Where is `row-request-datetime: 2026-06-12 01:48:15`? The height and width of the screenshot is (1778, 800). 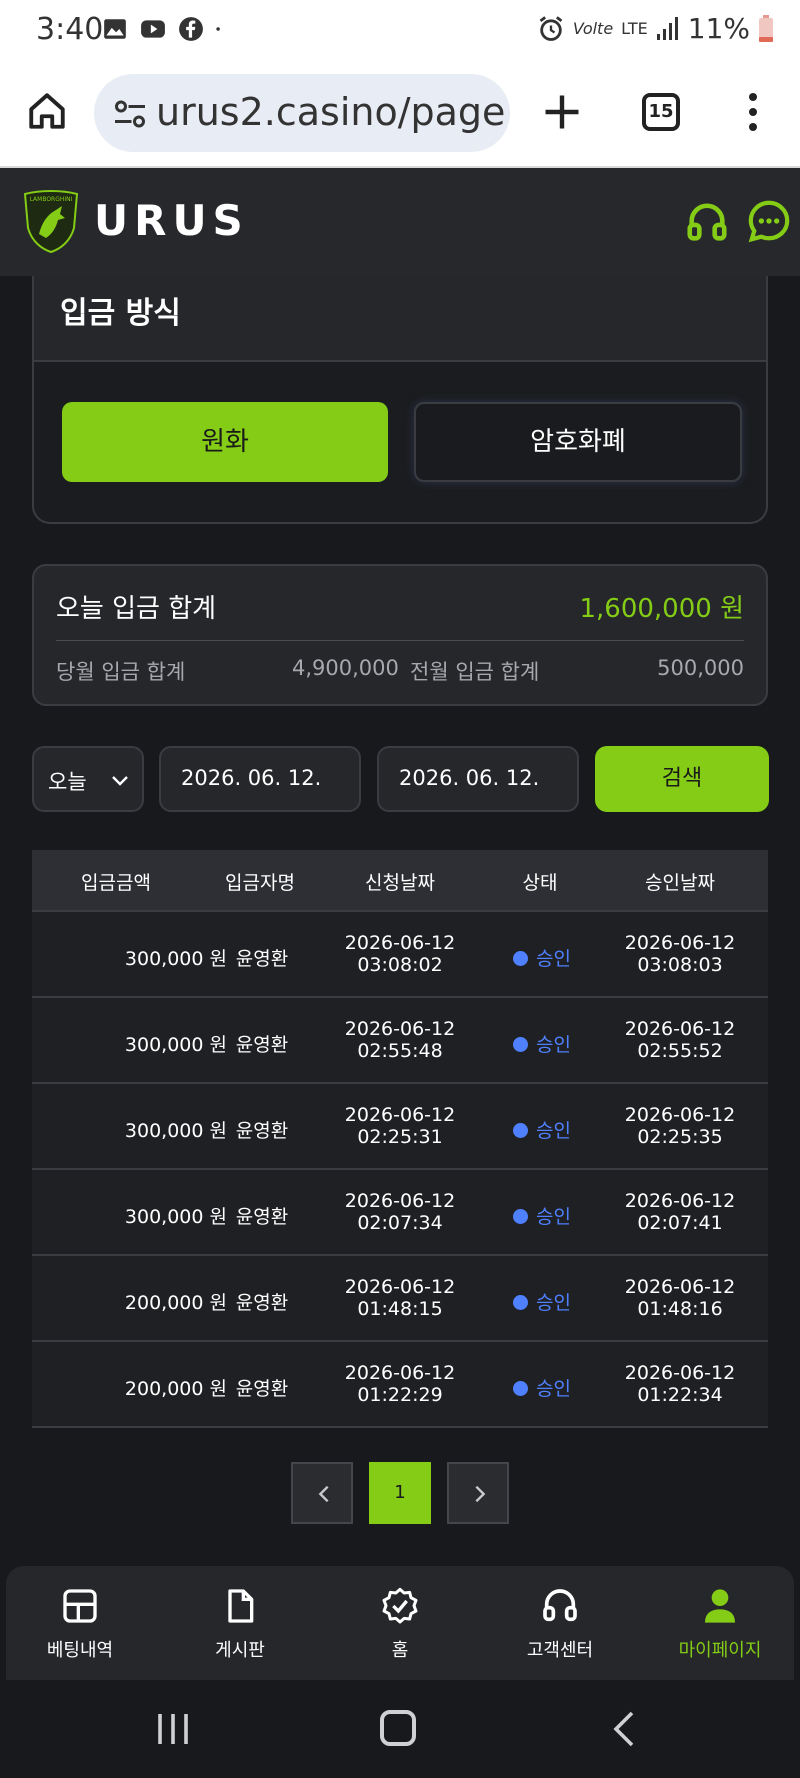
row-request-datetime: 2026-06-12 01:48:15 is located at coordinates (400, 1298).